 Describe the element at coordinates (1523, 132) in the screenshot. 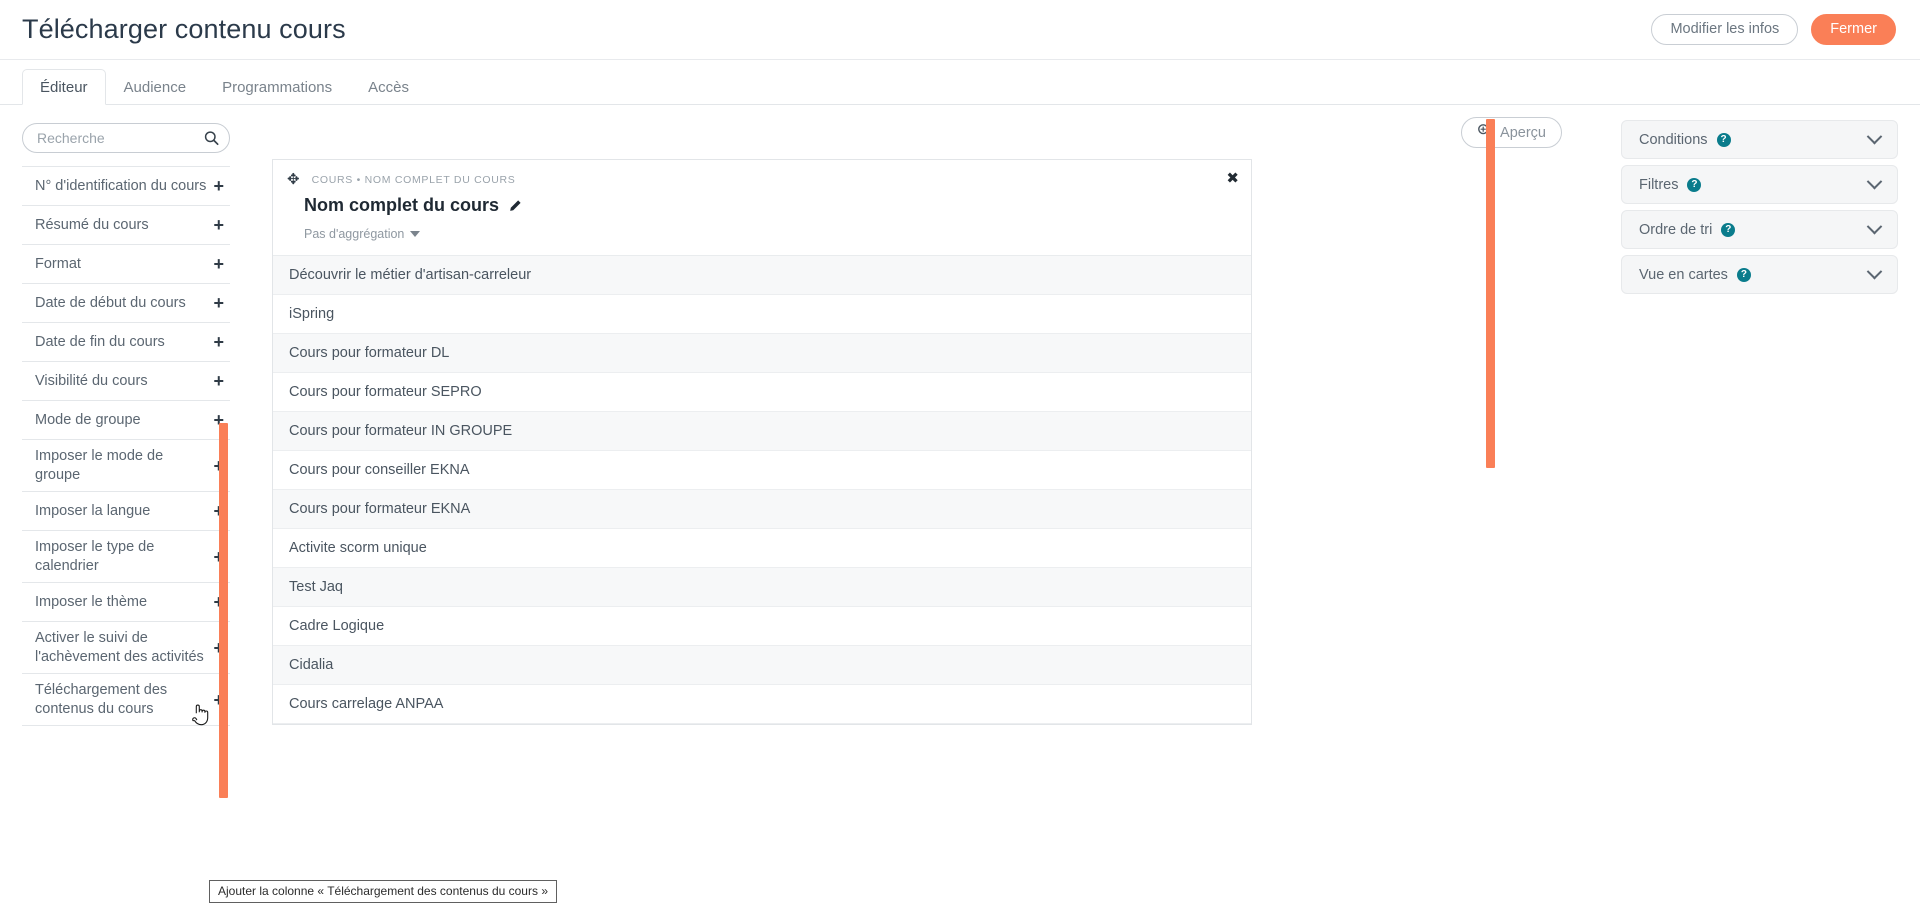

I see `preview-button-label: Aperçu` at that location.